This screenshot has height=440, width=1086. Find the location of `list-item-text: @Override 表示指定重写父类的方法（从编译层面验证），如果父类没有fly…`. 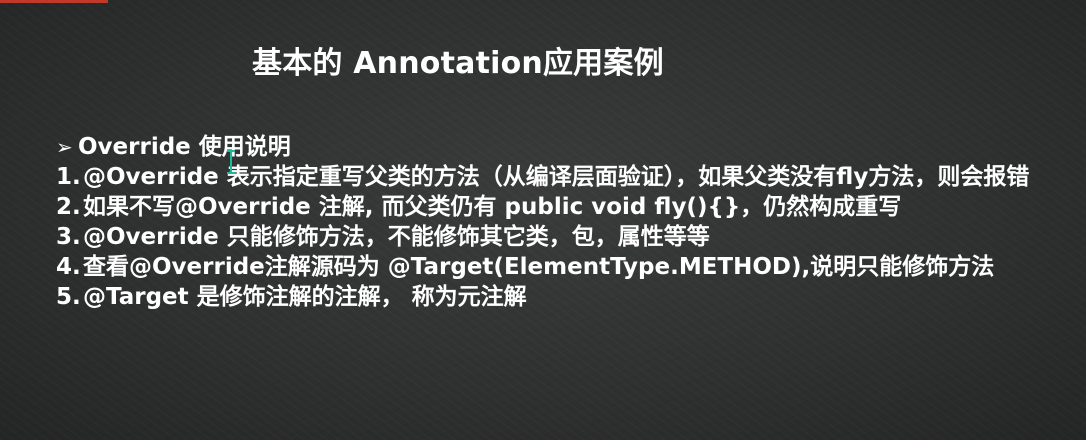

list-item-text: @Override 表示指定重写父类的方法（从编译层面验证），如果父类没有fly… is located at coordinates (556, 177).